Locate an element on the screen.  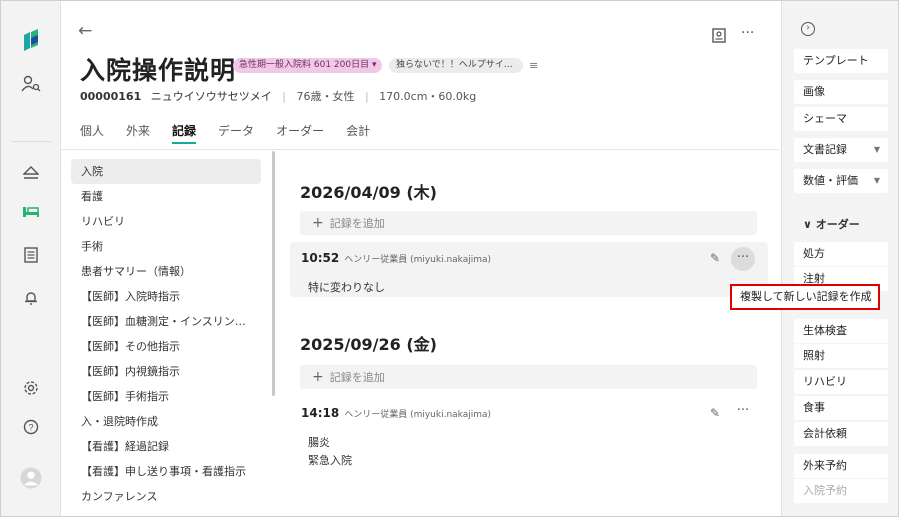
bed-icon is located at coordinates (31, 212).